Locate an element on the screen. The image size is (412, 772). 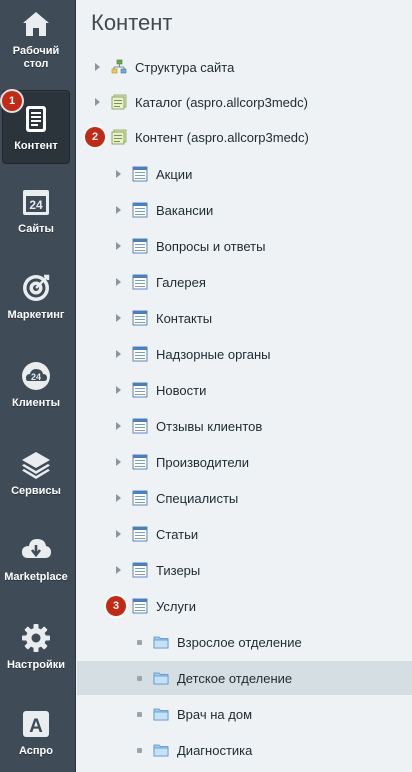
tree-item-label: Специалисты is located at coordinates (197, 498).